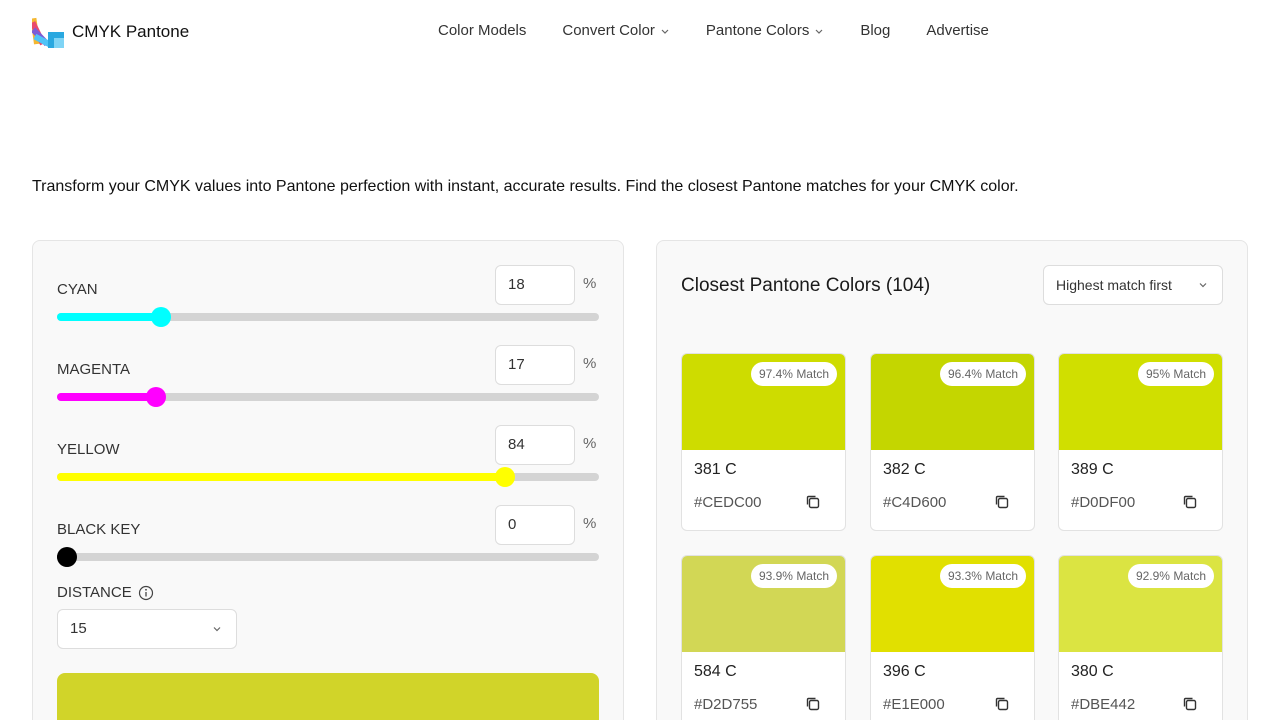  I want to click on nav-advertise: Advertise, so click(957, 30).